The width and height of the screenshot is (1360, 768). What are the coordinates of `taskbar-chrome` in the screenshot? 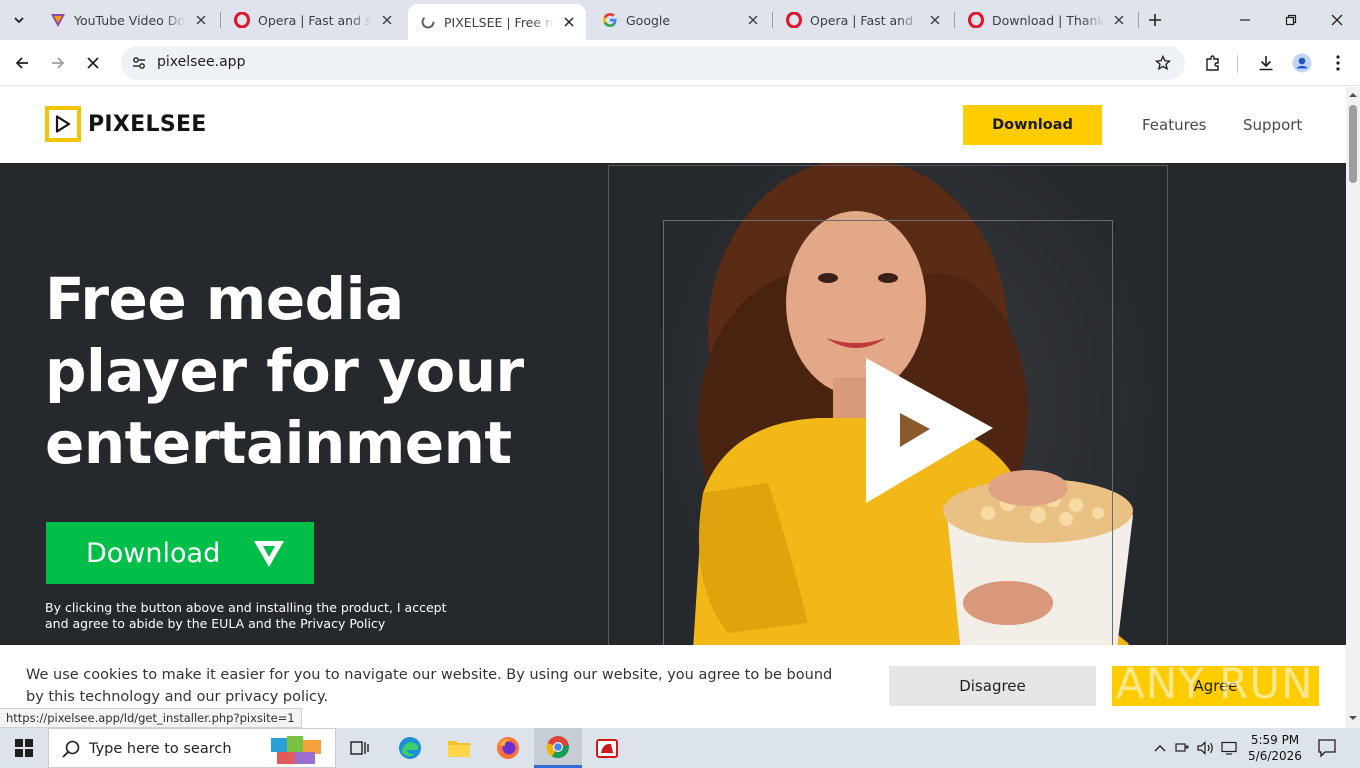 It's located at (558, 748).